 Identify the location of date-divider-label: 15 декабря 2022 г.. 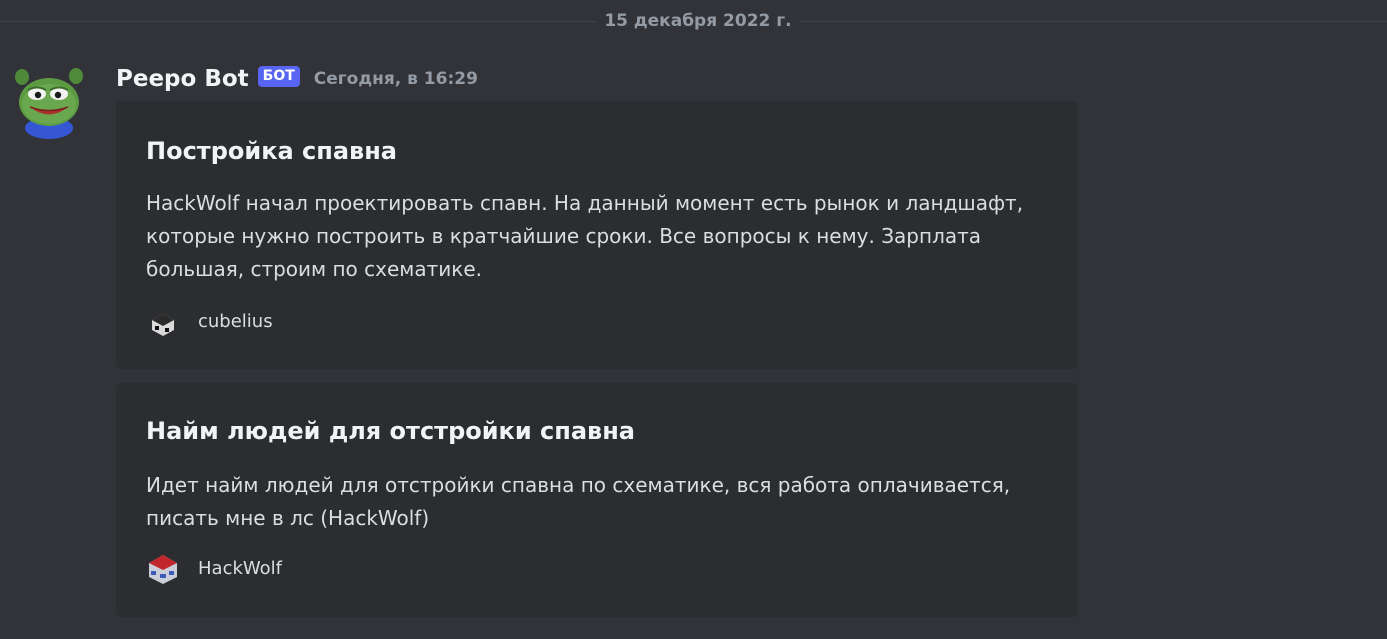
(698, 21).